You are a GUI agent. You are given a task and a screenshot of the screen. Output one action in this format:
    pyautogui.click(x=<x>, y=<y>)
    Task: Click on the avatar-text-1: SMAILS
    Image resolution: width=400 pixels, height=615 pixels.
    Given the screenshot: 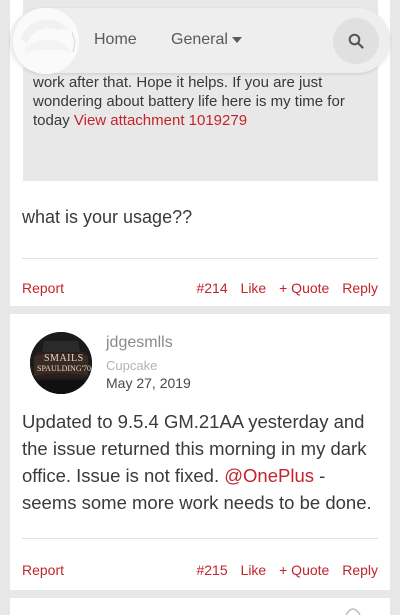 What is the action you would take?
    pyautogui.click(x=64, y=358)
    